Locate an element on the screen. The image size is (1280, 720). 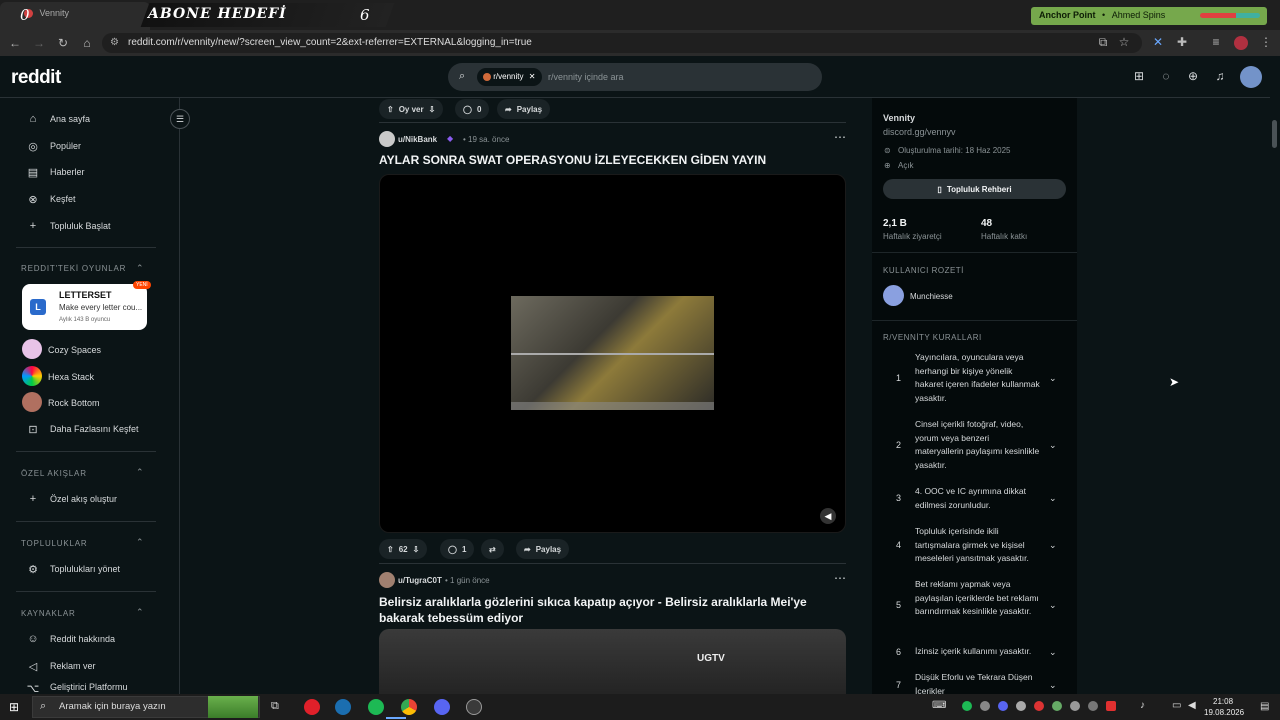
game-cozy-spaces: Cozy Spaces is located at coordinates (74, 350).